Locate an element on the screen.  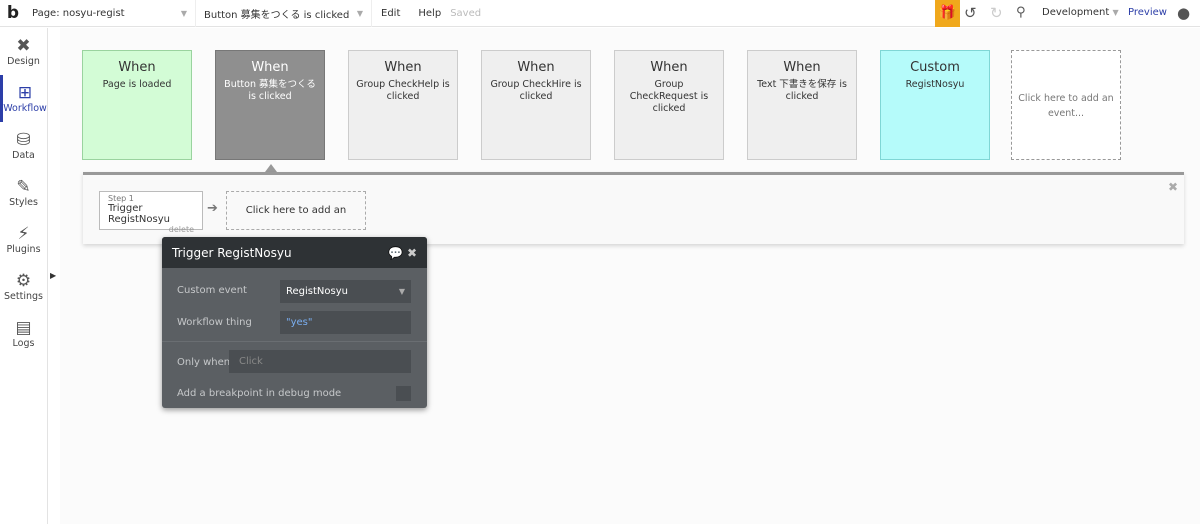
event-description: Group CheckHelp is clicked is located at coordinates (403, 90).